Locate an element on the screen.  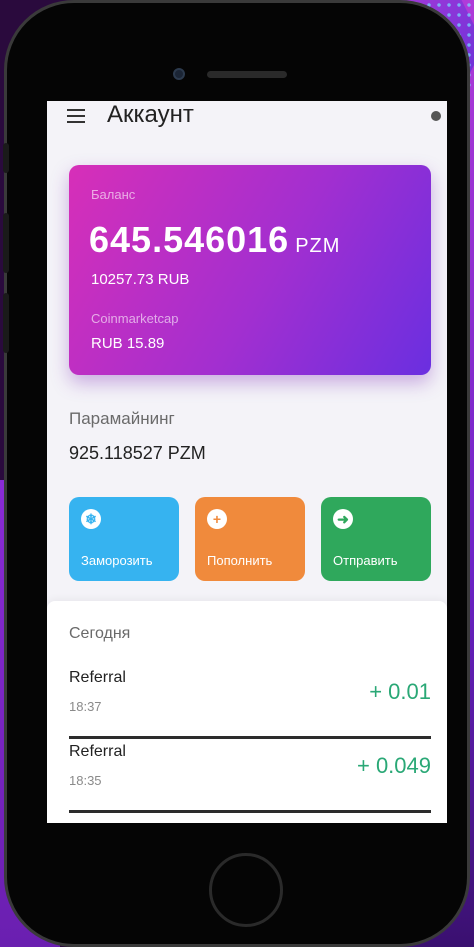
balance-amount: 645.546016 PZM is located at coordinates (214, 240).